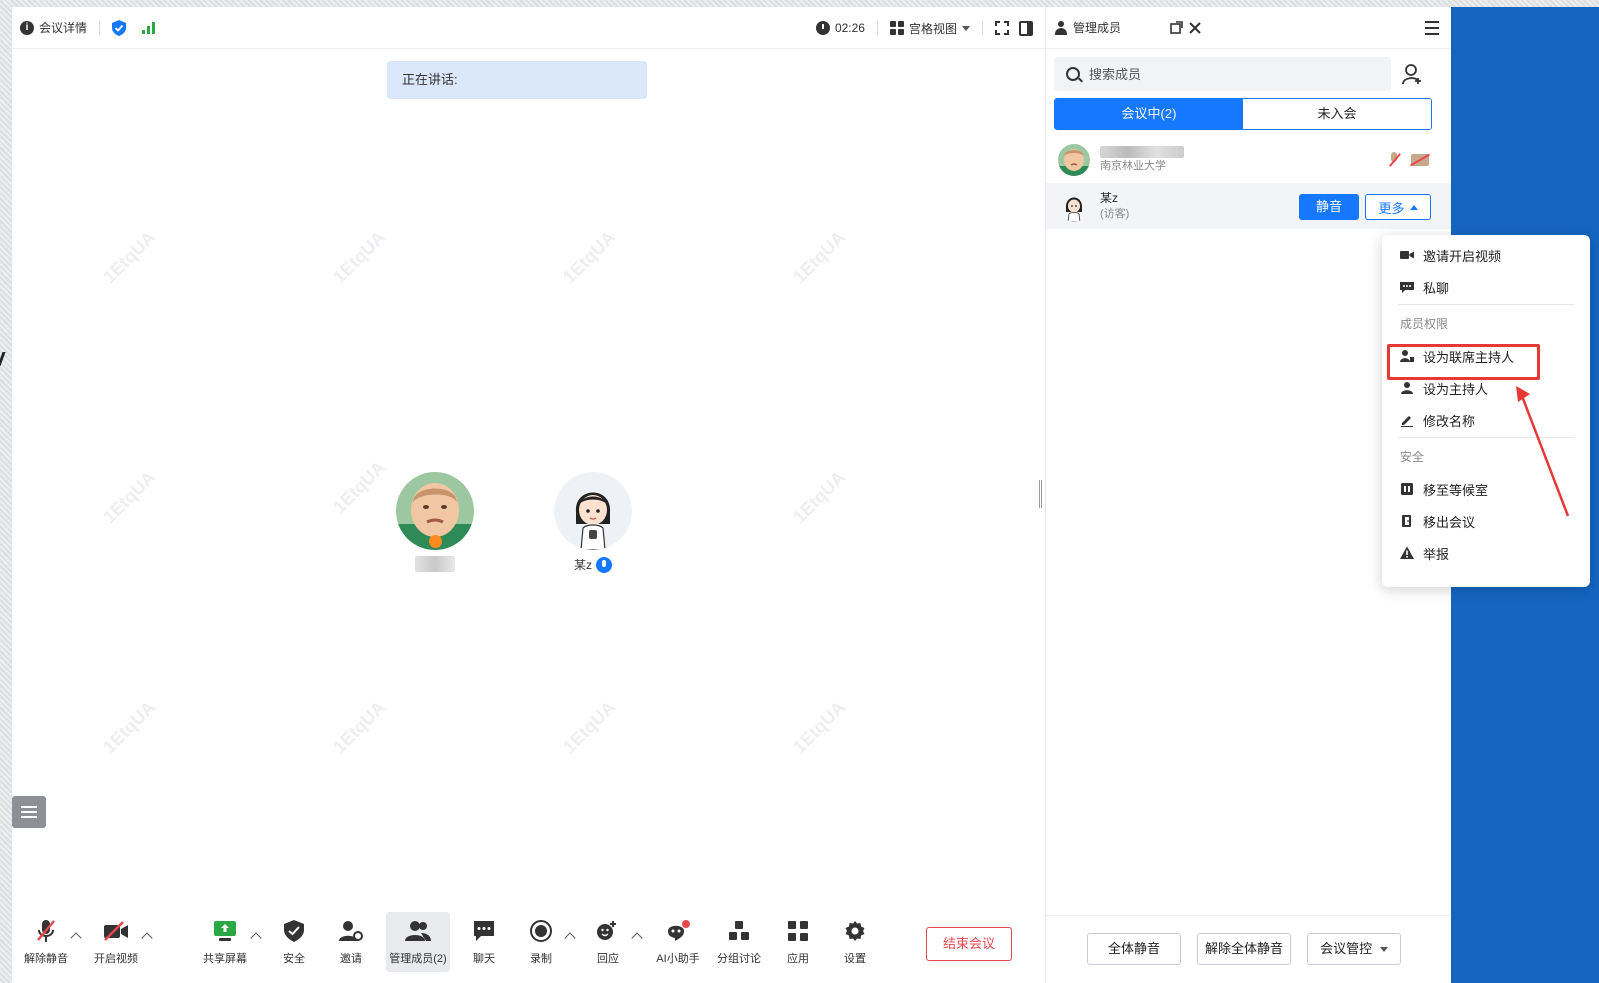 The height and width of the screenshot is (983, 1599). Describe the element at coordinates (1543, 451) in the screenshot. I see `annotation-arrow-icon` at that location.